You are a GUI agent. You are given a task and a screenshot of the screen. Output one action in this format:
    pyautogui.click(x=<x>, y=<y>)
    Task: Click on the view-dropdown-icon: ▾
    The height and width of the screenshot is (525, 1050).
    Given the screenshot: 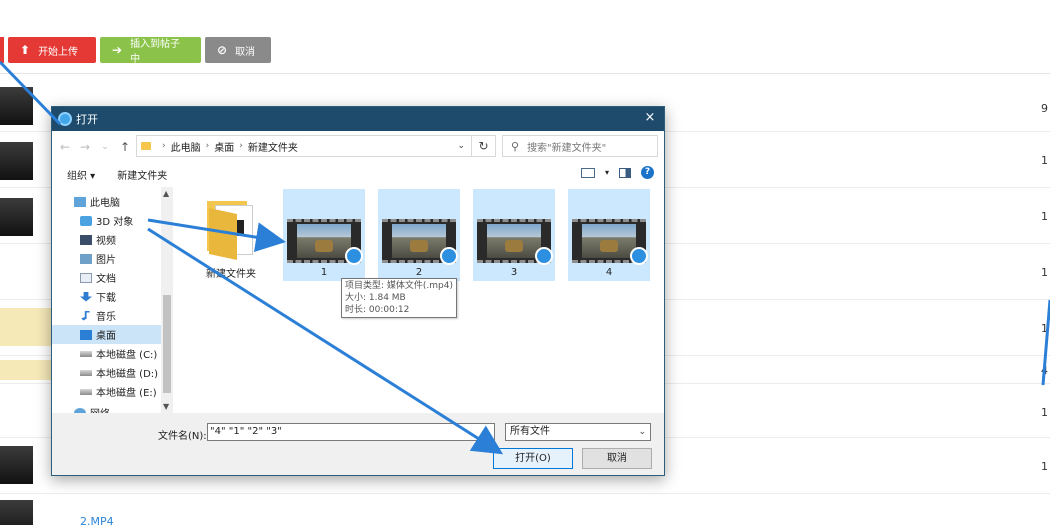 What is the action you would take?
    pyautogui.click(x=607, y=172)
    